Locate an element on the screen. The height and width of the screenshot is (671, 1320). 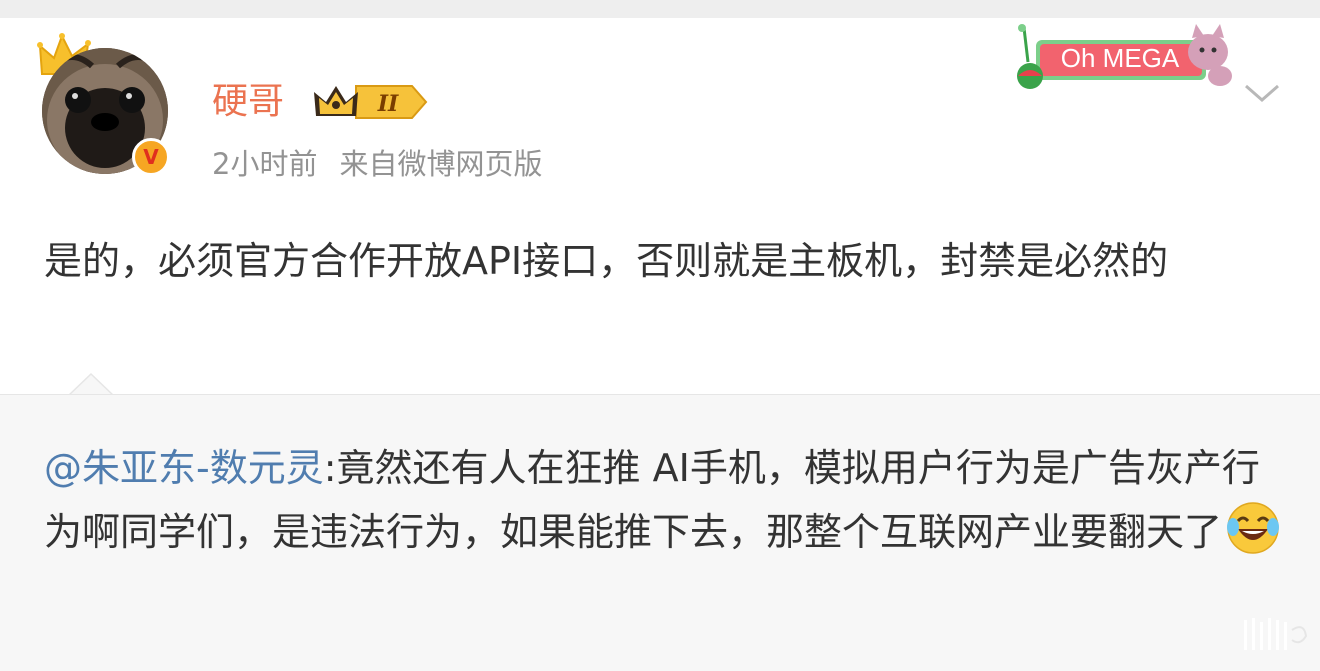
post-source: 来自微博网页版 is located at coordinates (440, 164).